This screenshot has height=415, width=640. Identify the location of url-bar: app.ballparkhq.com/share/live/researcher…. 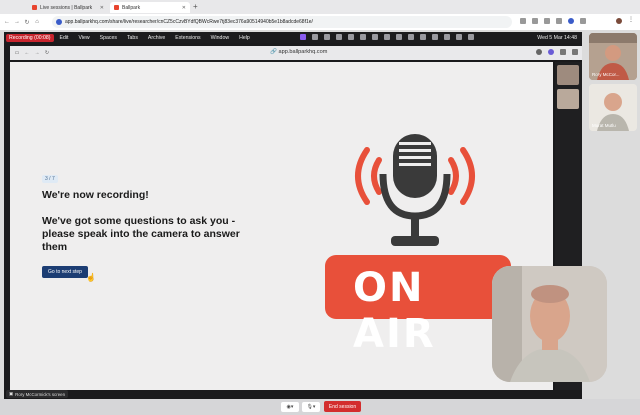
(282, 22).